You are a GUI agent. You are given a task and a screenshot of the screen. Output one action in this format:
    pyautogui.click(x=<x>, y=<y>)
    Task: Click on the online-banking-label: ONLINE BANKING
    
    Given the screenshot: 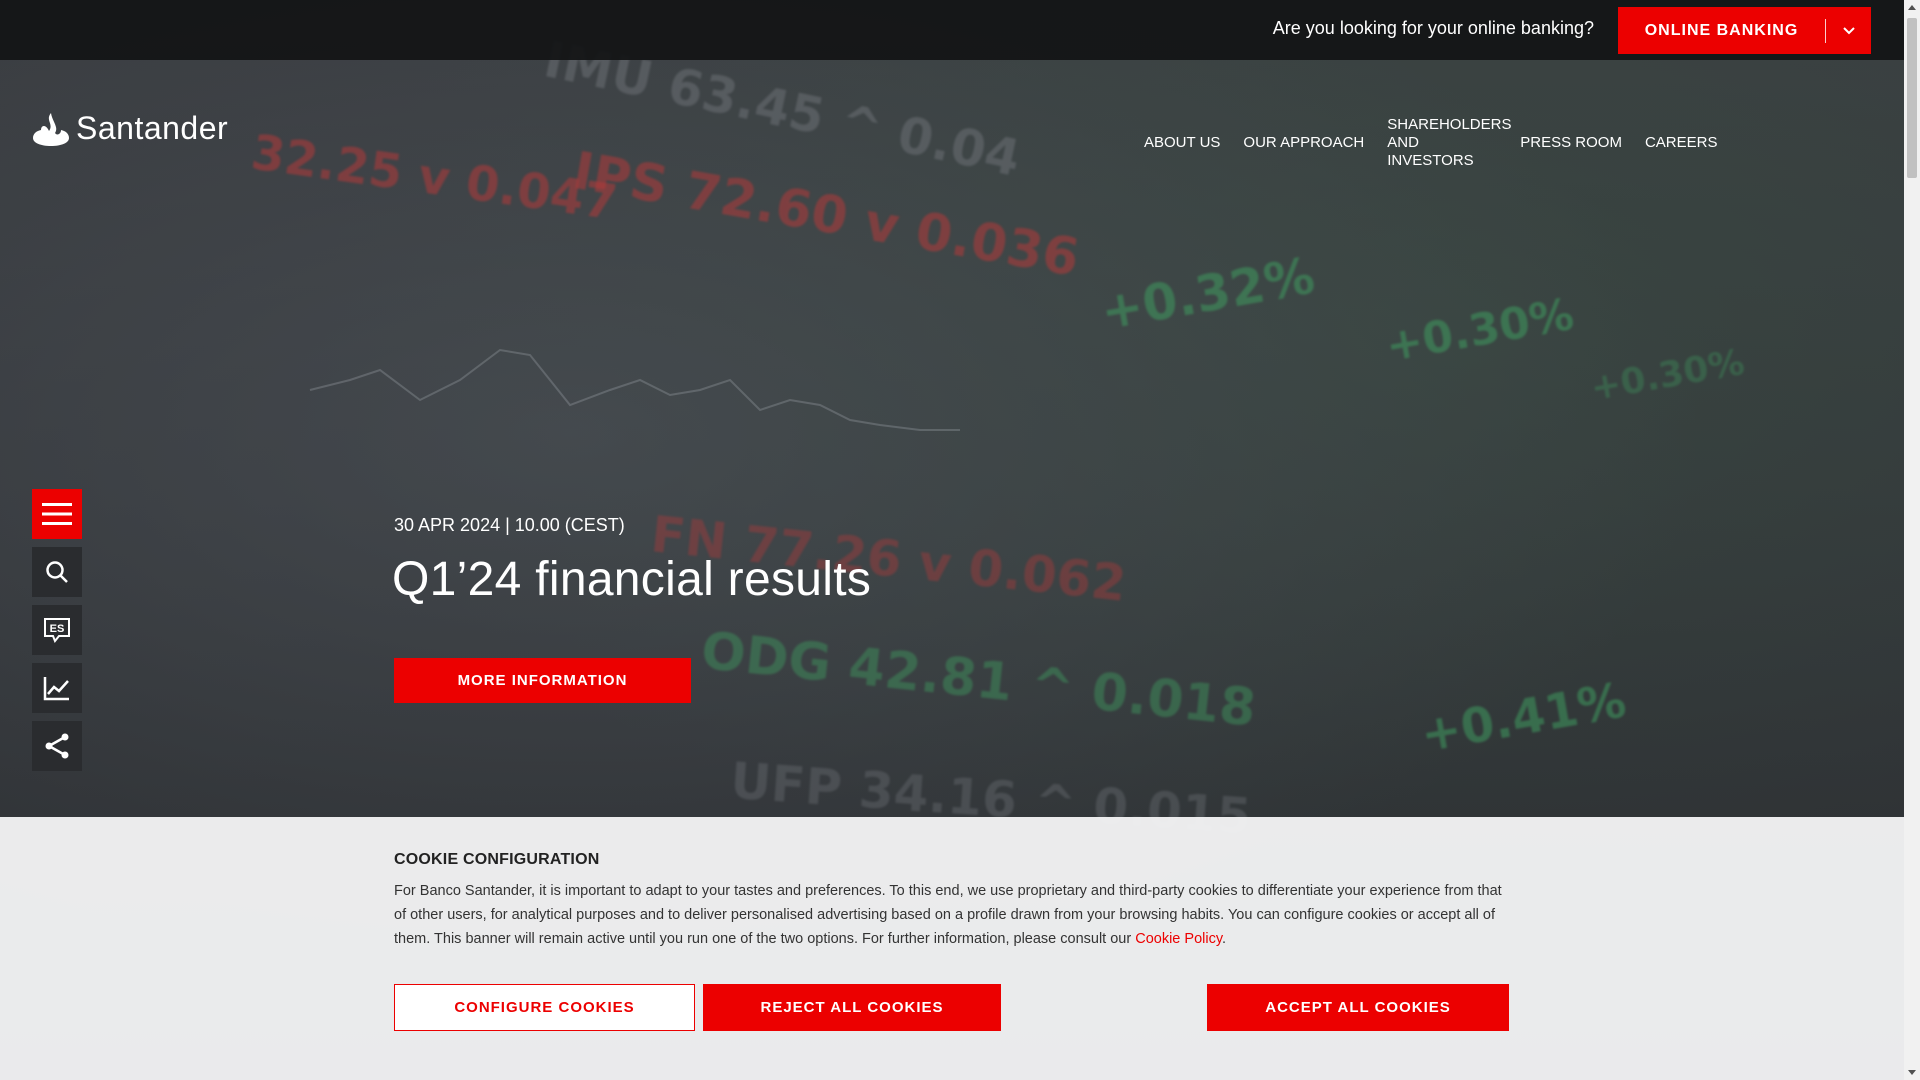 What is the action you would take?
    pyautogui.click(x=1721, y=30)
    